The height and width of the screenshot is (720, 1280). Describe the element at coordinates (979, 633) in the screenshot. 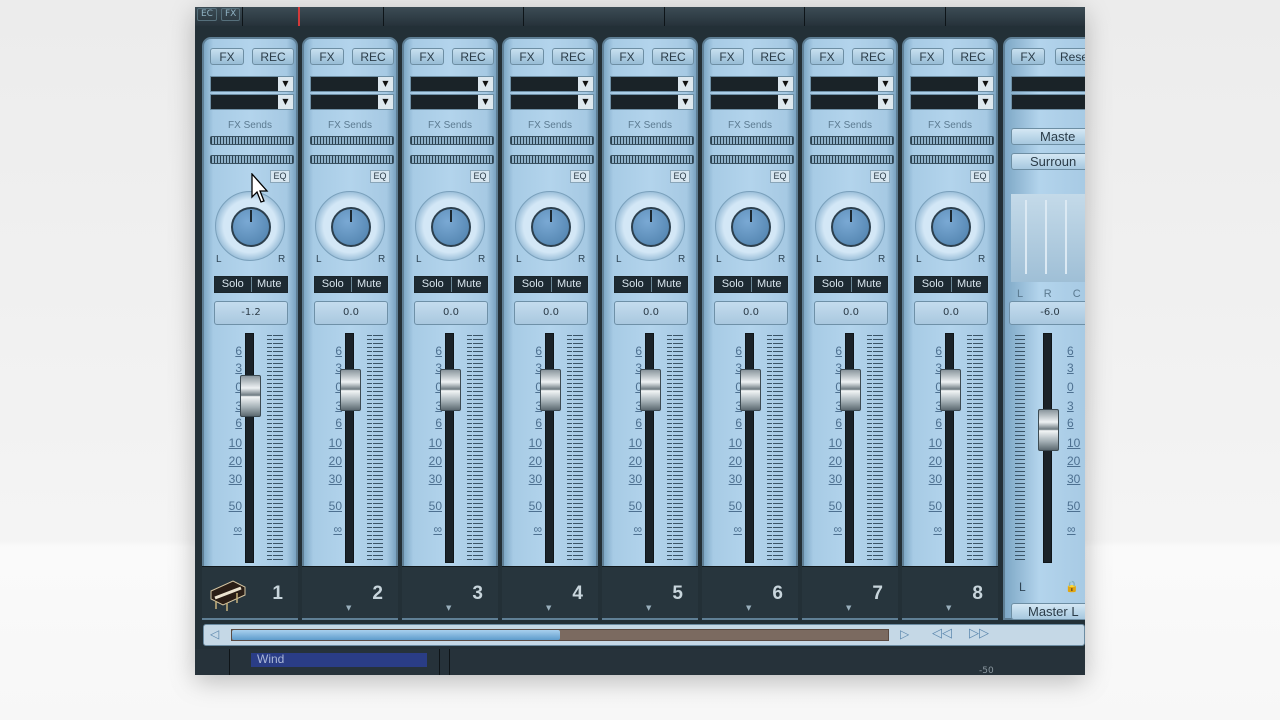

I see `fast-forward-icon: ▷▷` at that location.